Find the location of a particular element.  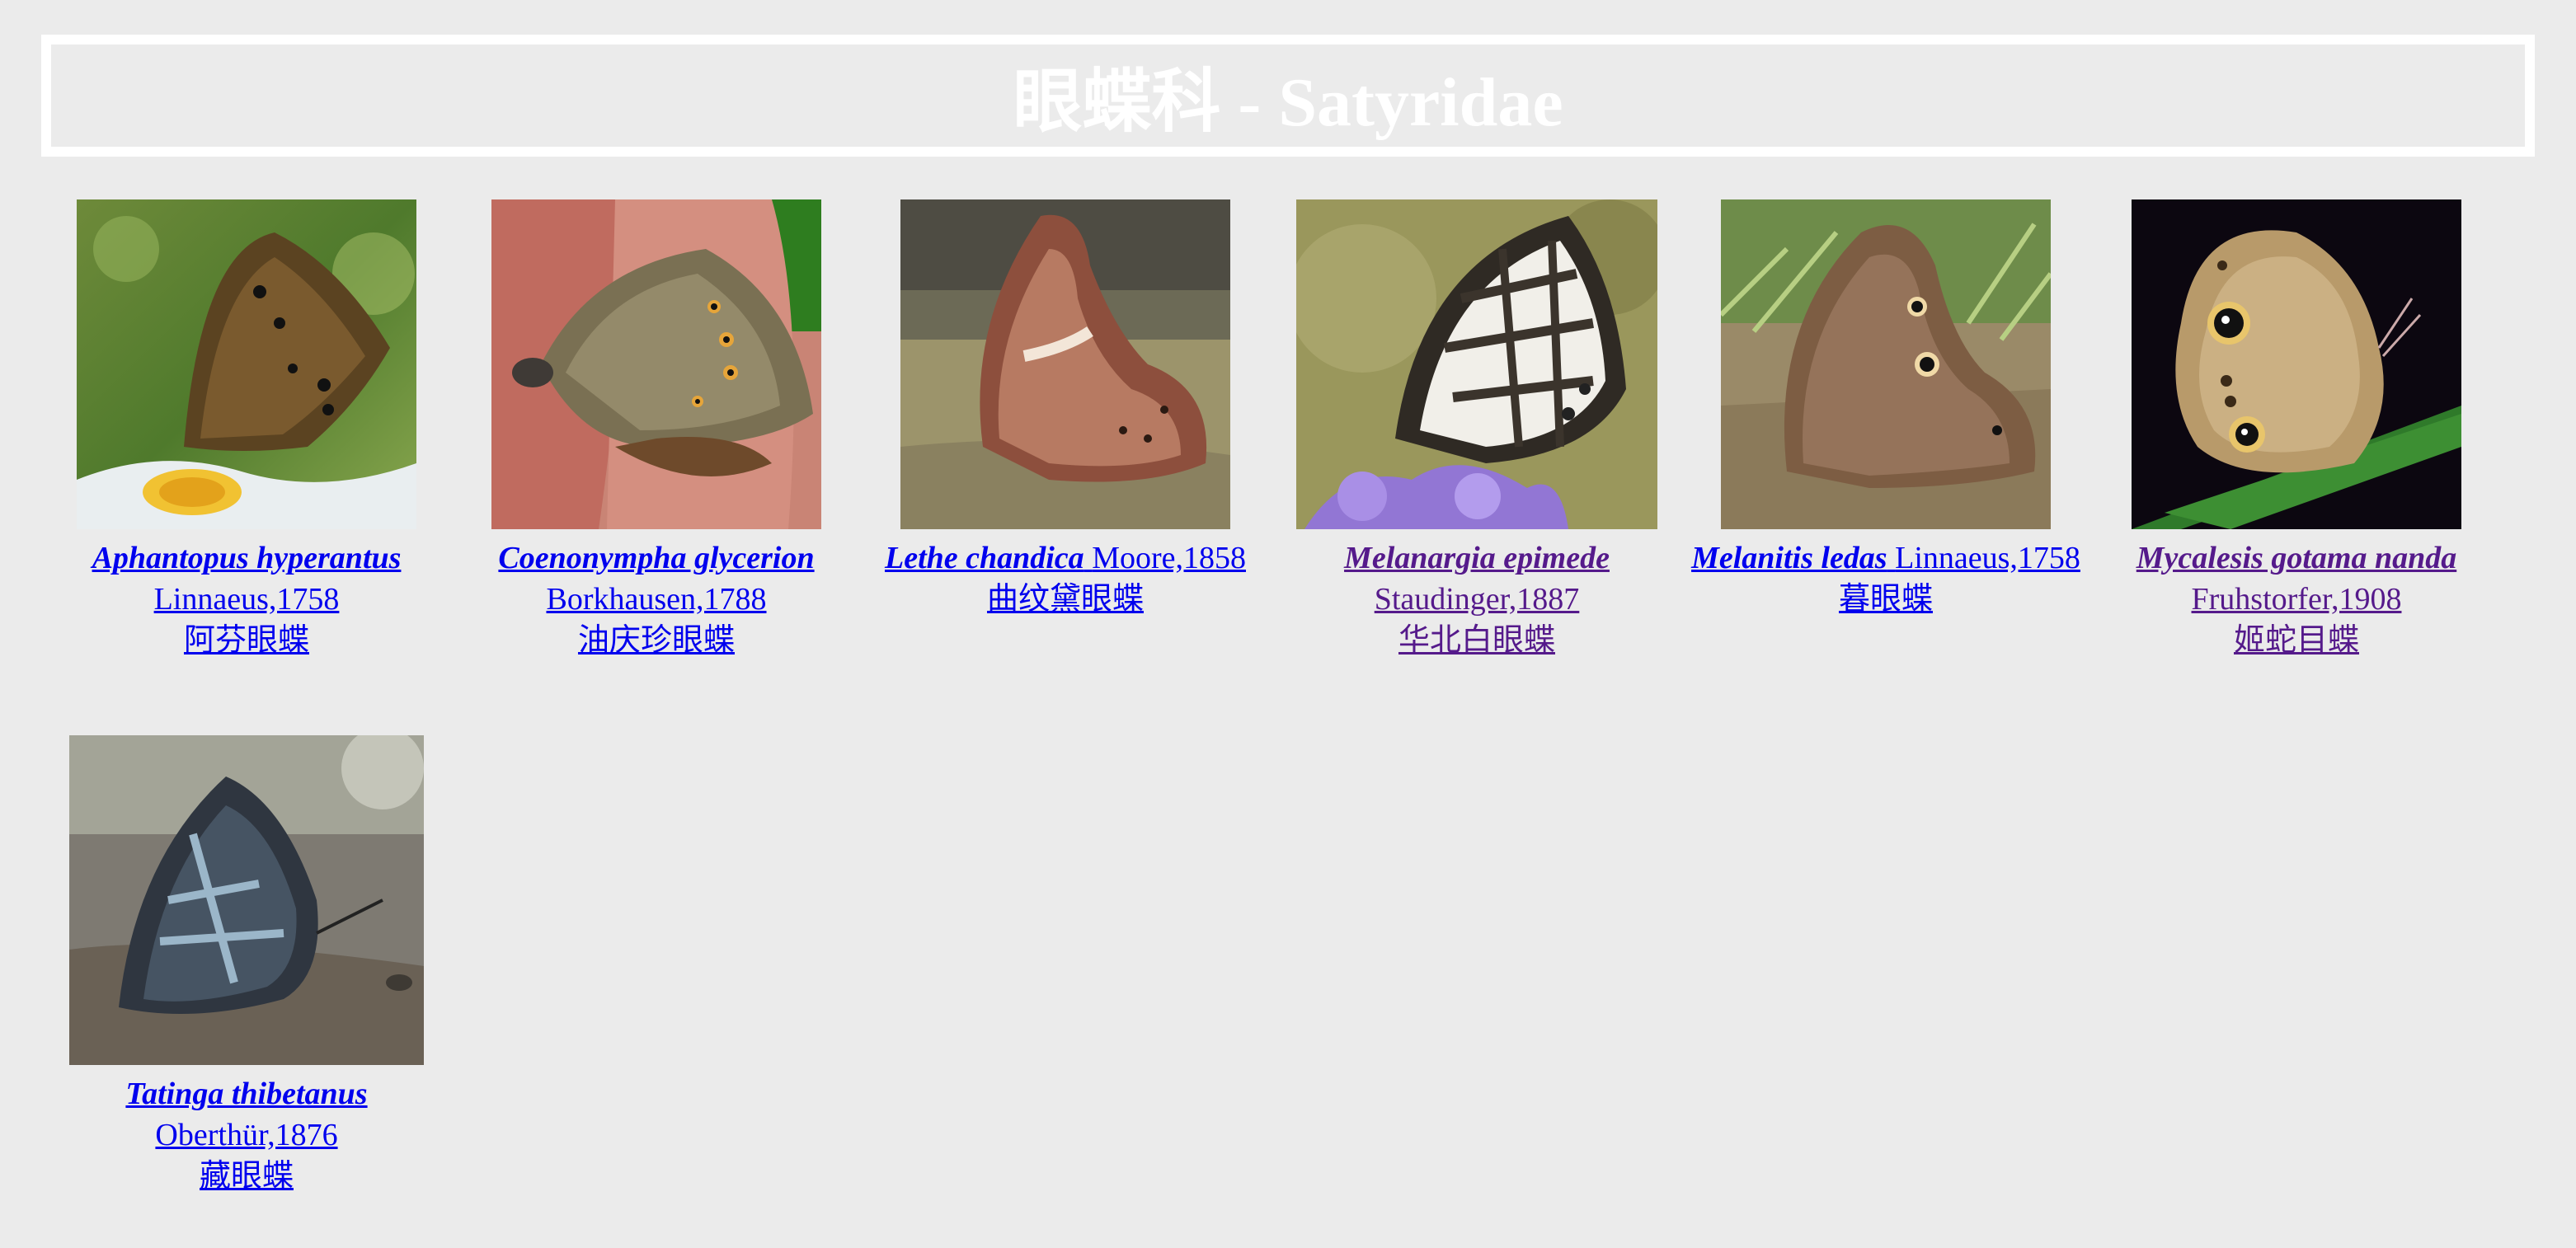

butterfly-on-white-flower-photo is located at coordinates (246, 364).